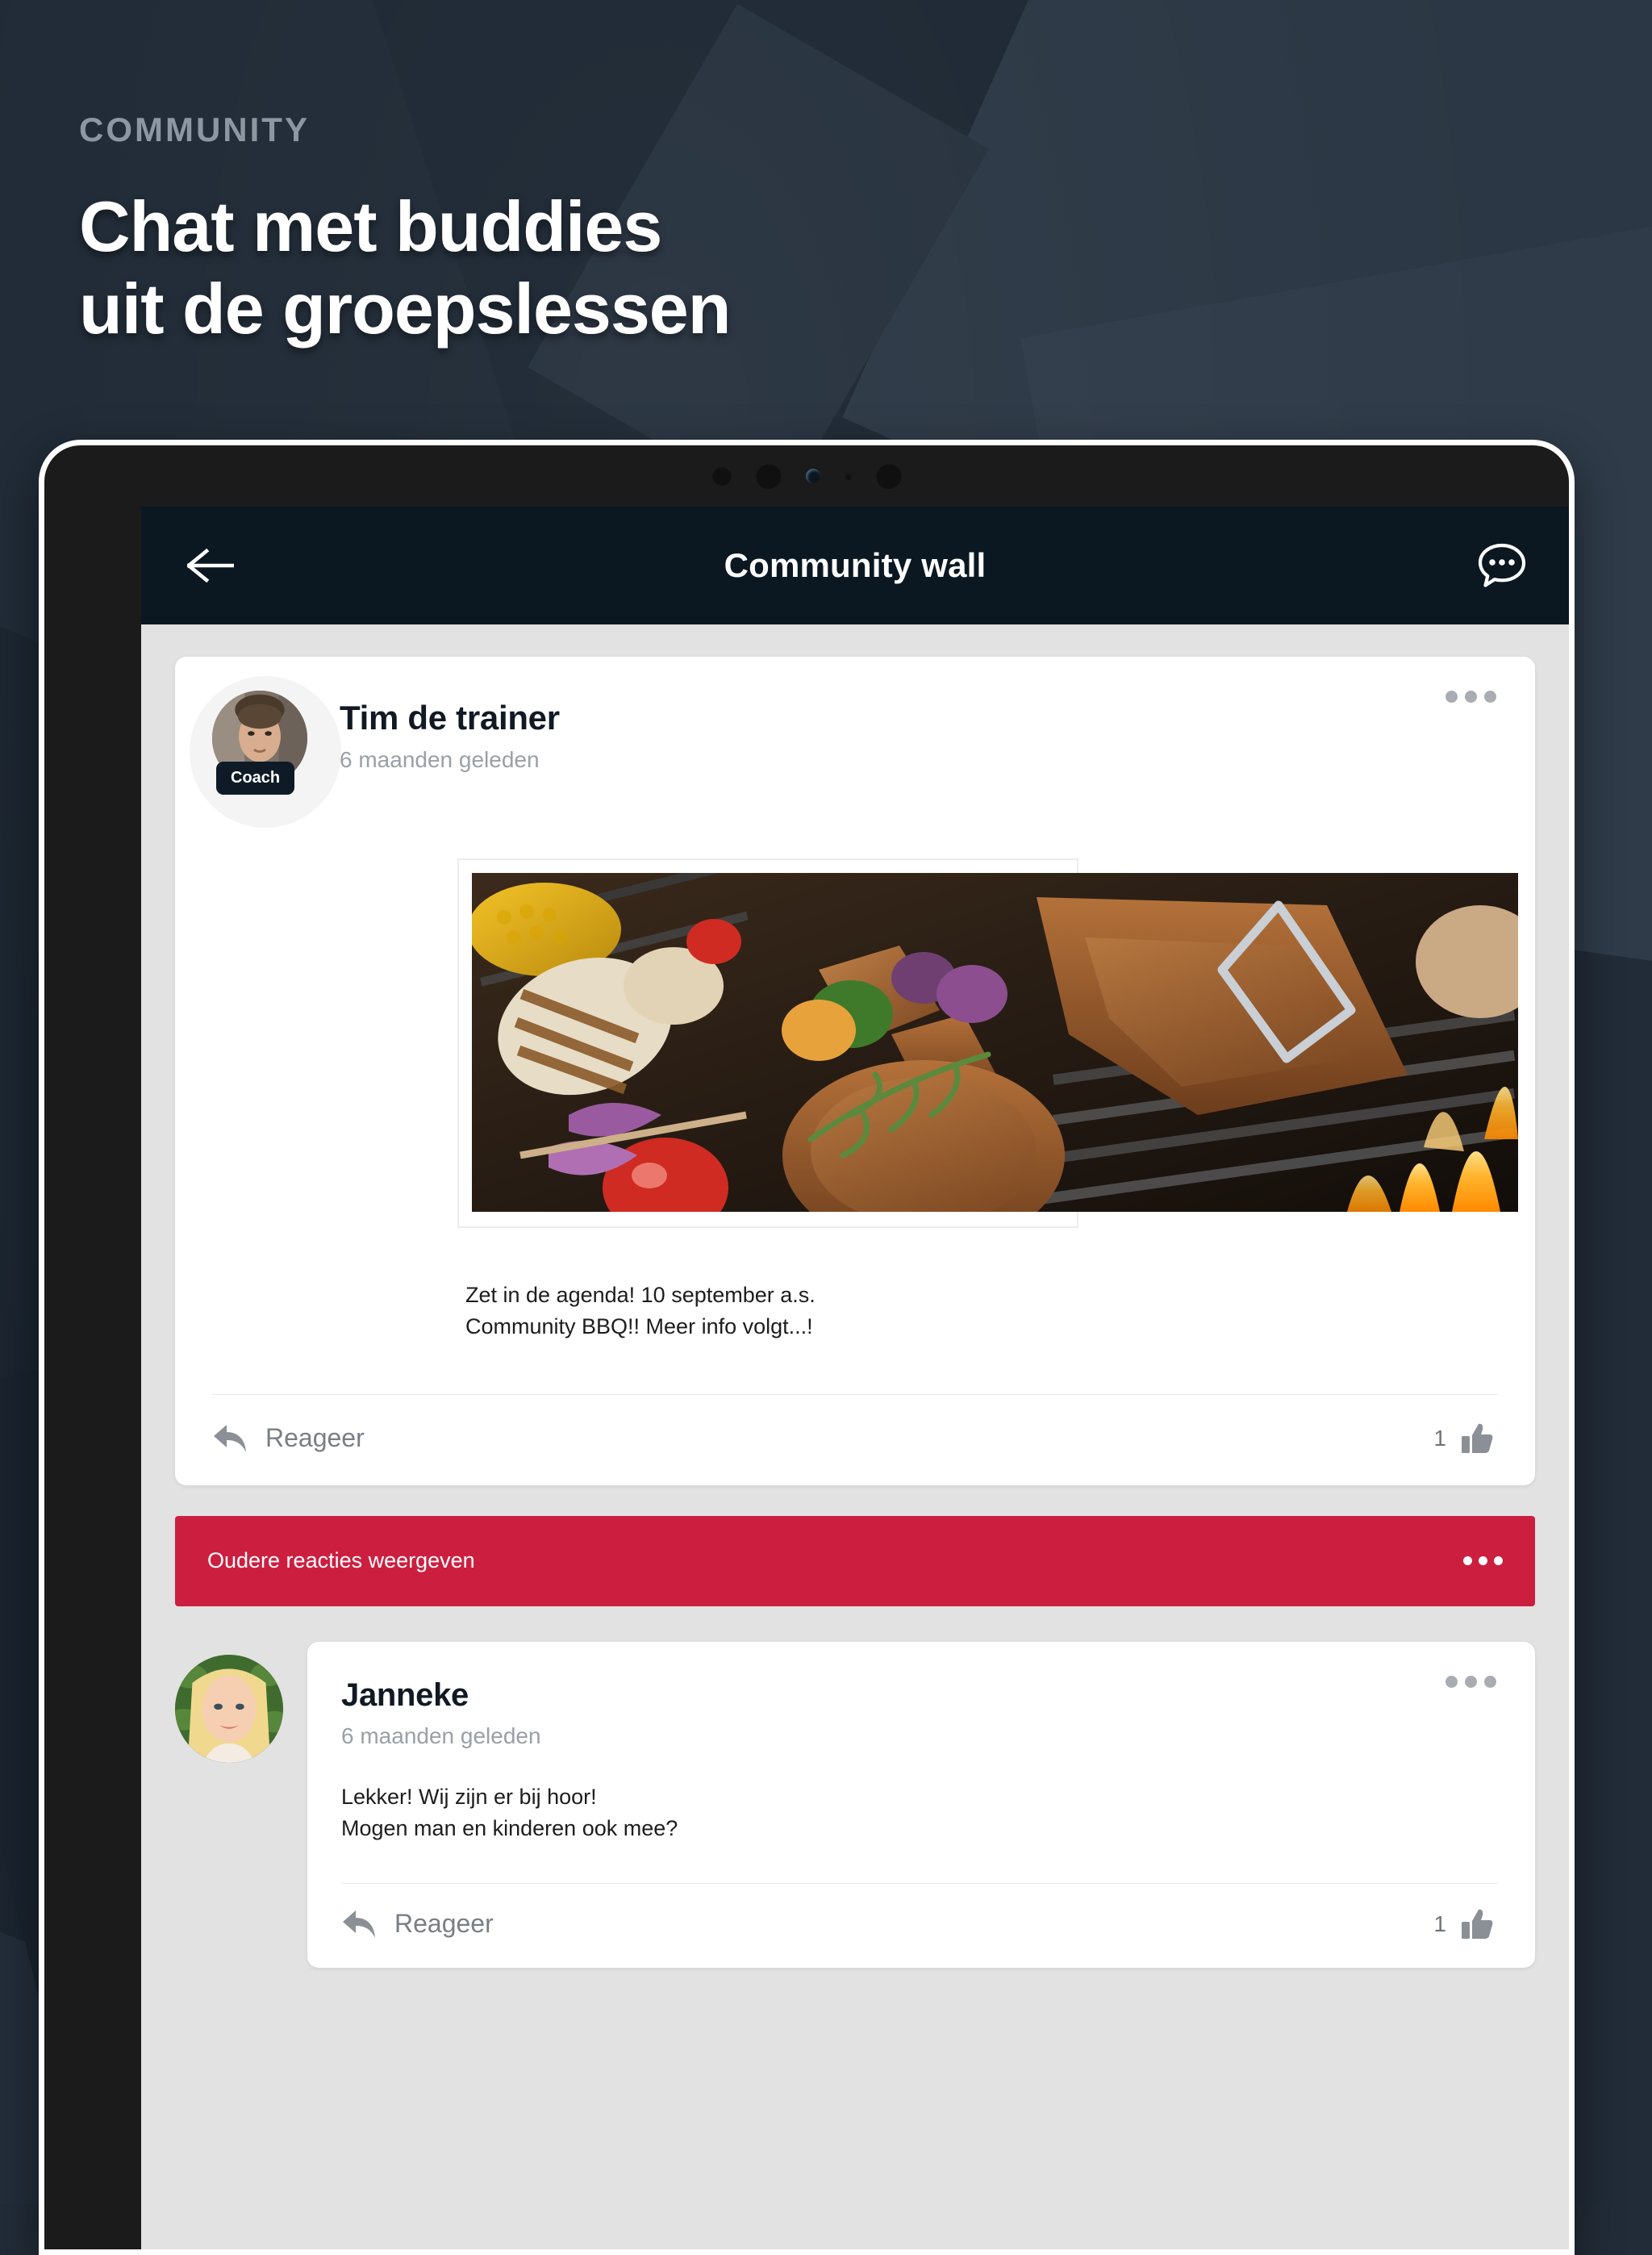 This screenshot has width=1652, height=2255. Describe the element at coordinates (768, 476) in the screenshot. I see `camera-lens-icon` at that location.